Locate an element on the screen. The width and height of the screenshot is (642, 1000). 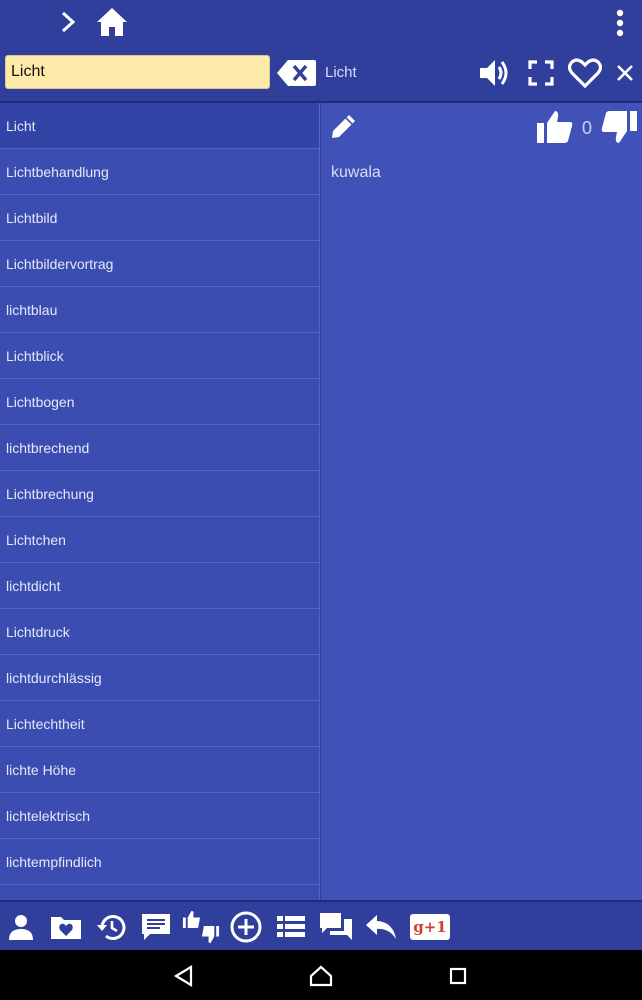
bottom-toolbar: g+1 is located at coordinates (321, 925).